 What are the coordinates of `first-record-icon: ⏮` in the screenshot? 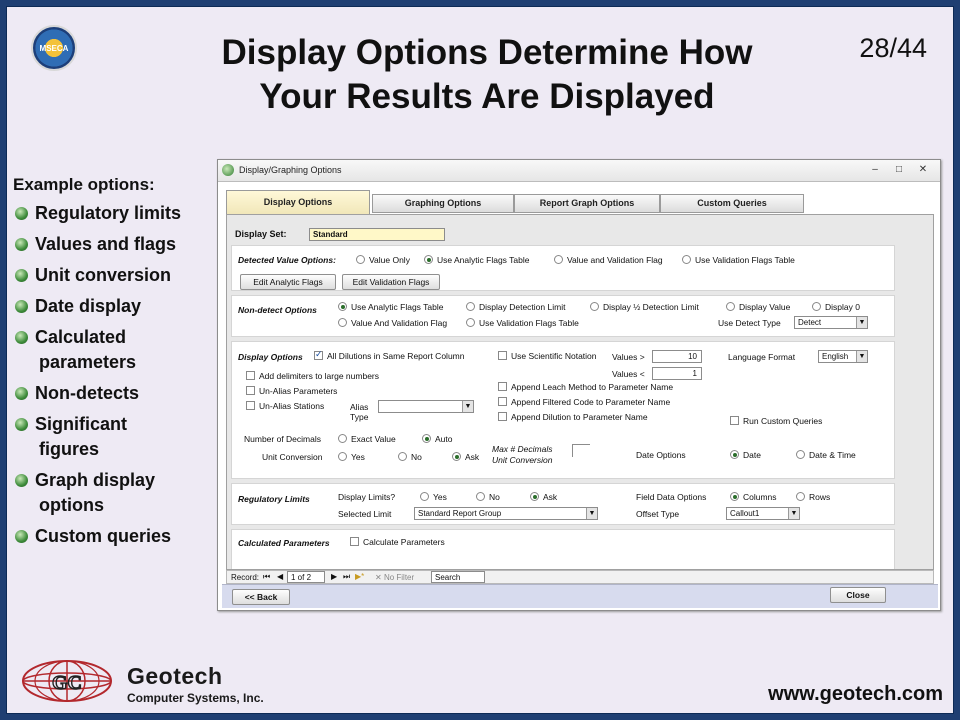 It's located at (266, 577).